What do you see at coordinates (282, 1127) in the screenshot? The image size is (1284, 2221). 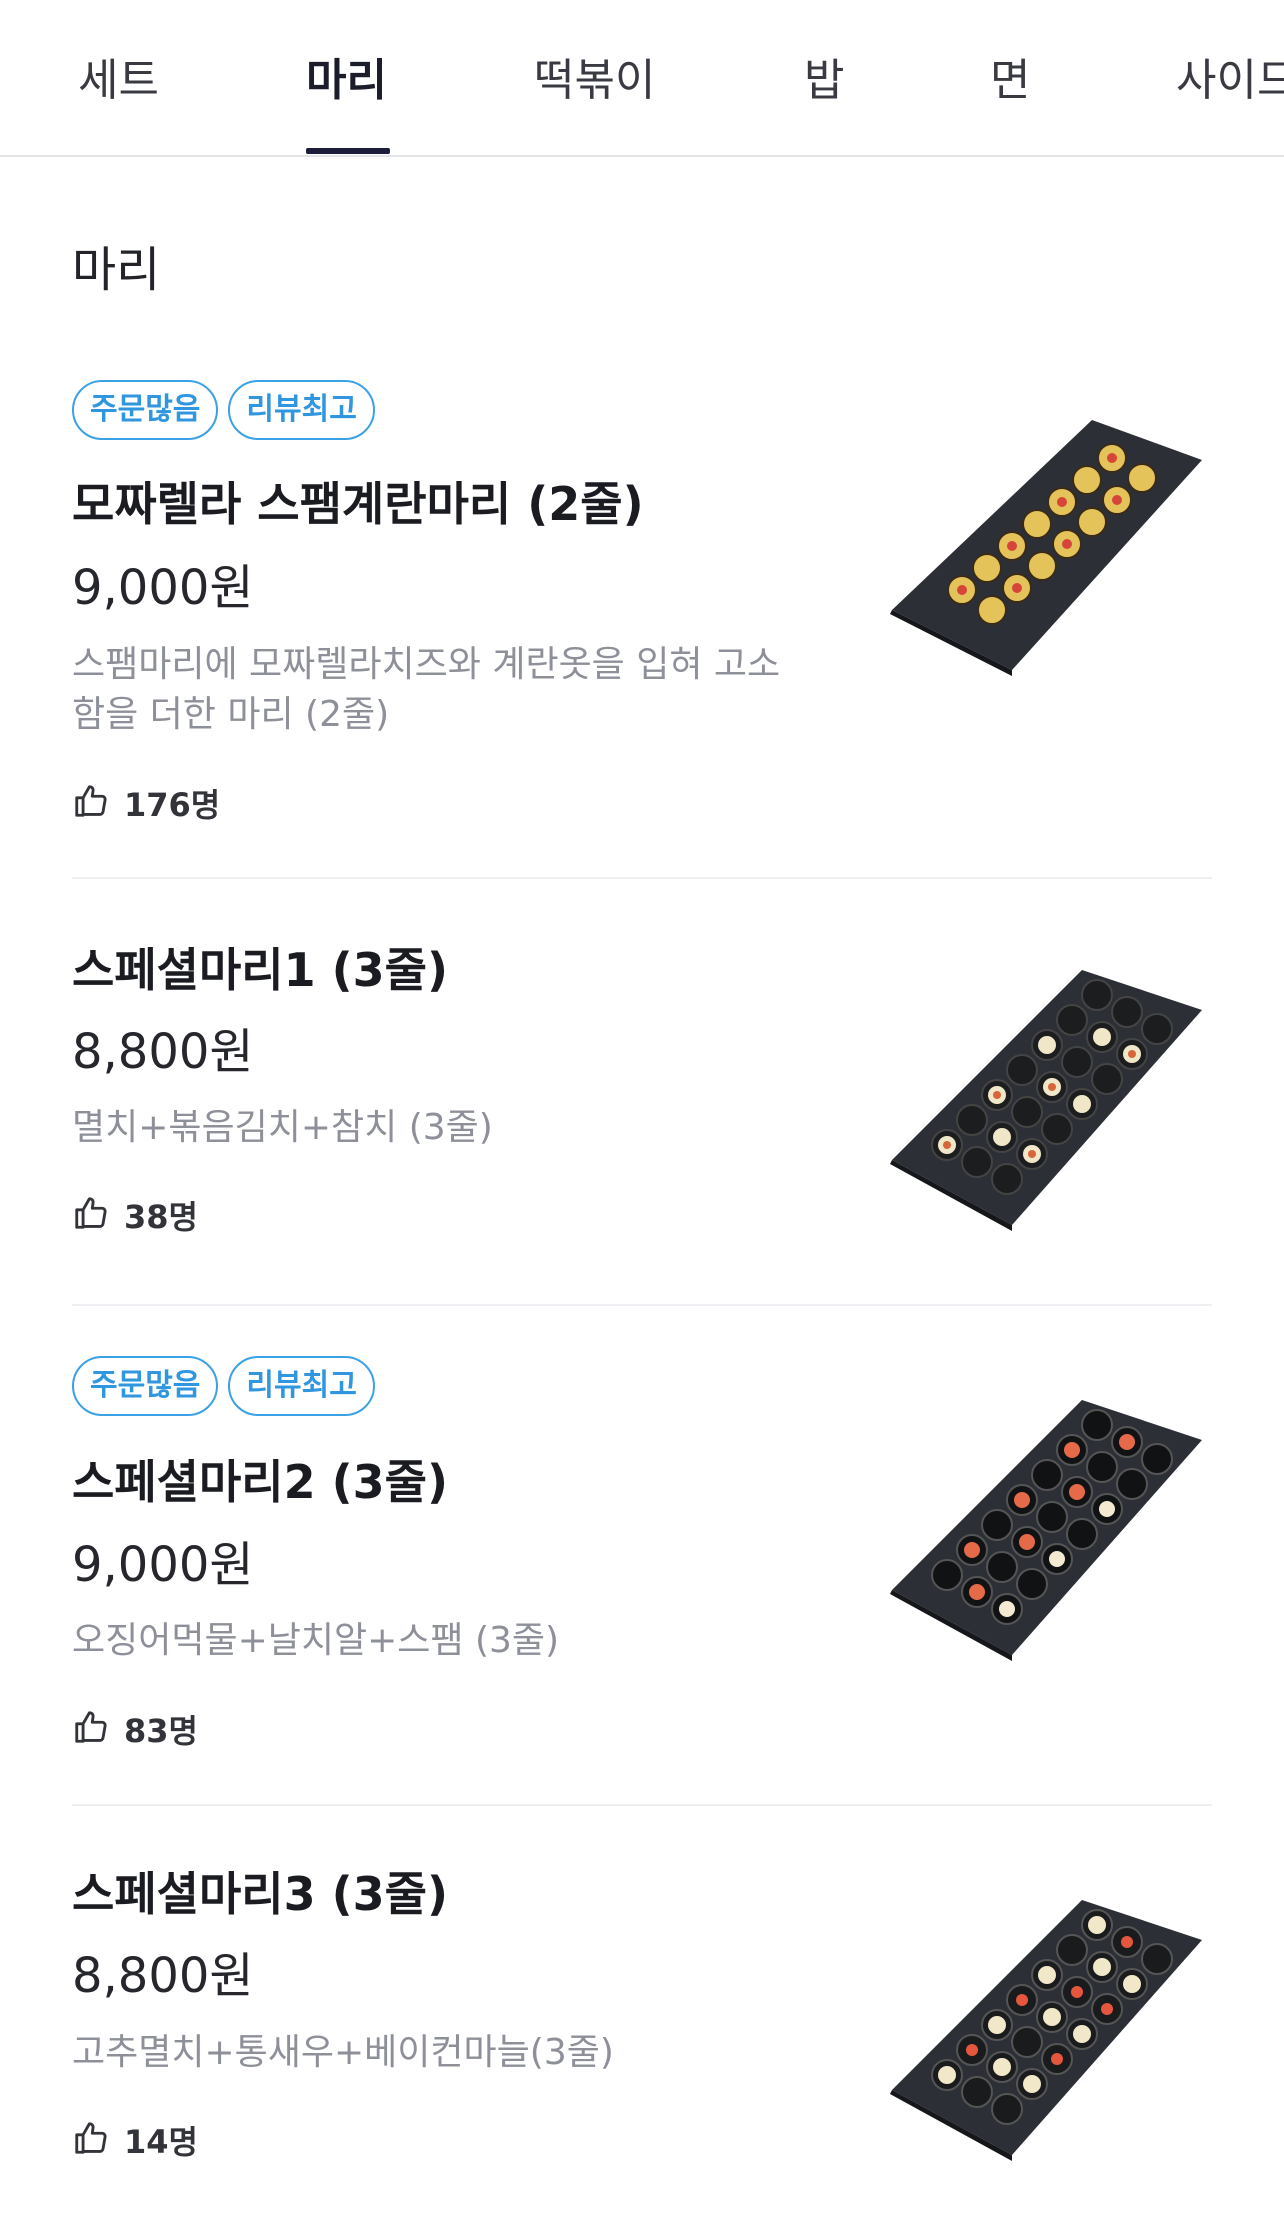 I see `item-description: 멸치+볶음김치+참치 (3줄)` at bounding box center [282, 1127].